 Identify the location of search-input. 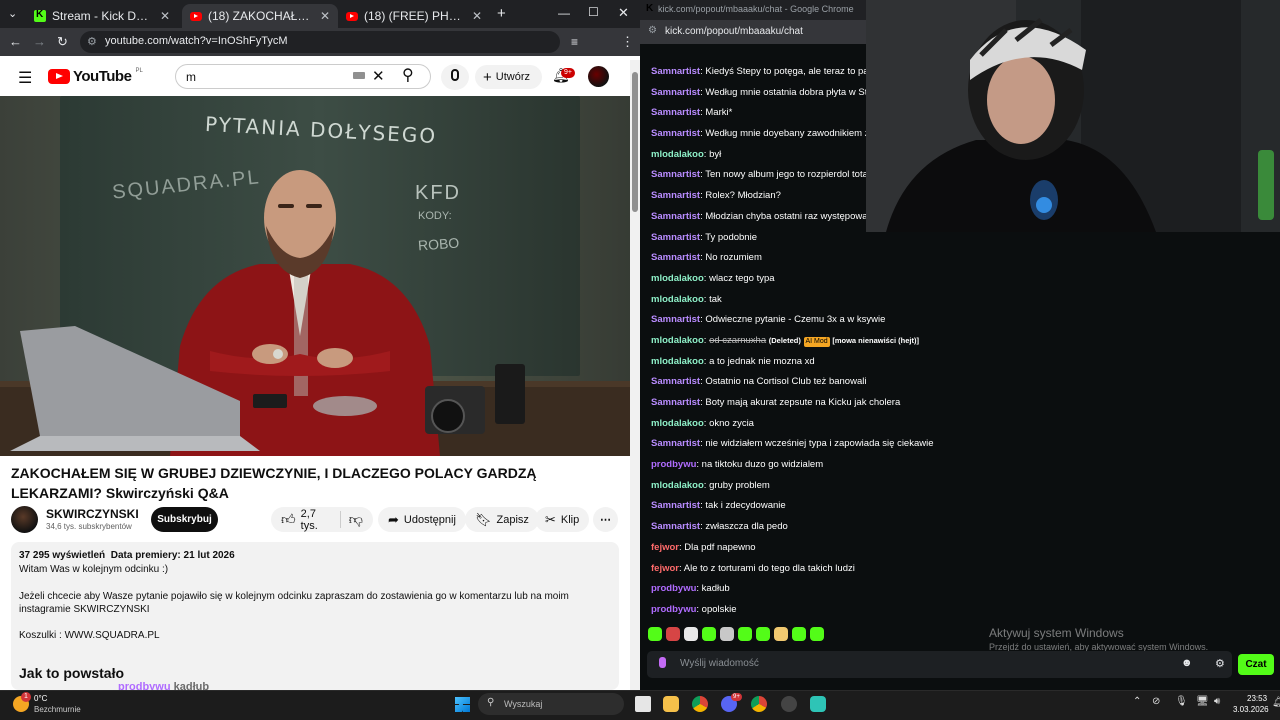
(303, 76).